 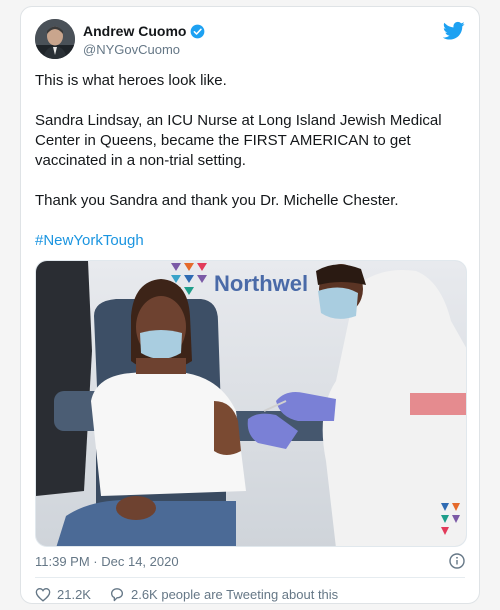 I want to click on tweet-line-1: This is what heroes look like., so click(x=131, y=80).